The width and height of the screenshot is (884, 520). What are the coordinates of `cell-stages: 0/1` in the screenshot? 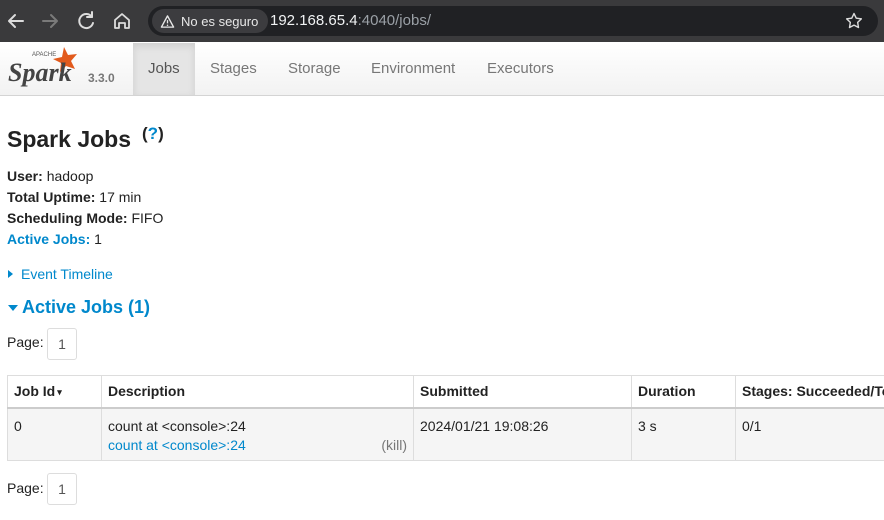 It's located at (809, 434).